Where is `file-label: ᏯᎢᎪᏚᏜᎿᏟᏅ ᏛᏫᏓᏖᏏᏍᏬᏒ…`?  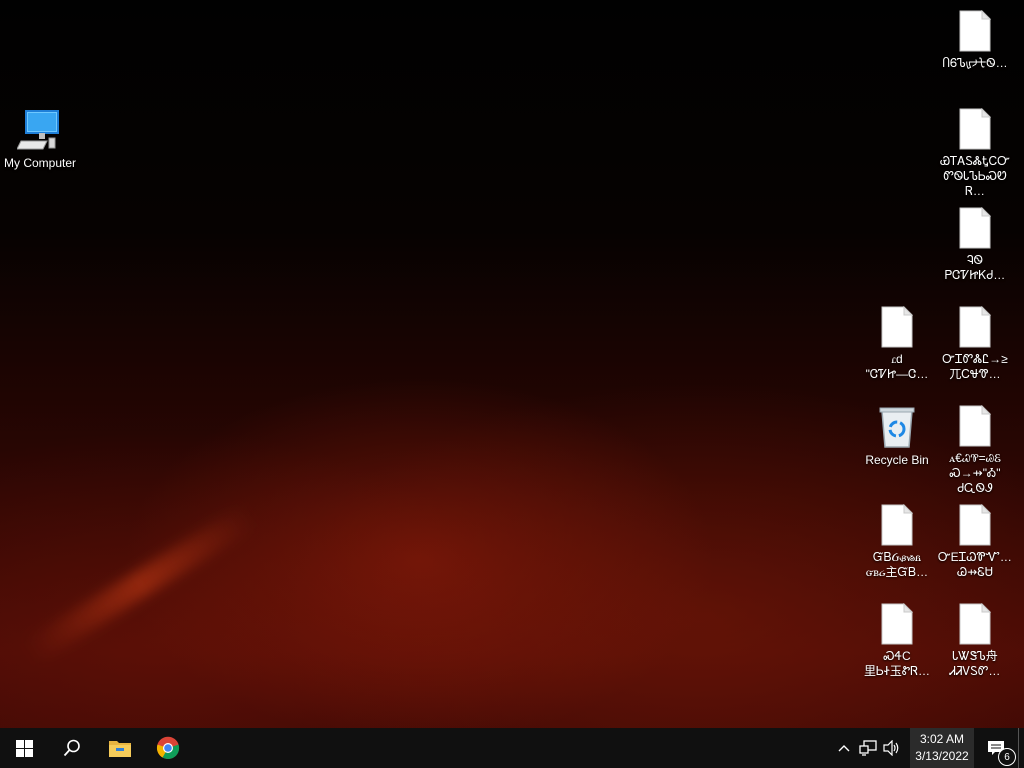 file-label: ᏯᎢᎪᏚᏜᎿᏟᏅ ᏛᏫᏓᏖᏏᏍᏬᏒ… is located at coordinates (975, 176).